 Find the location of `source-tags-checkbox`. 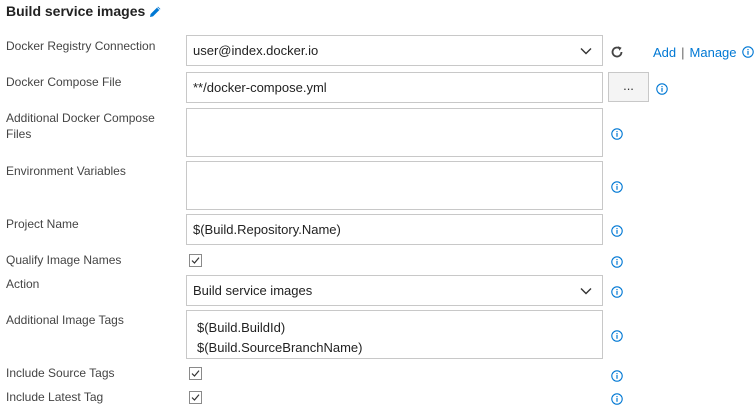

source-tags-checkbox is located at coordinates (195, 373).